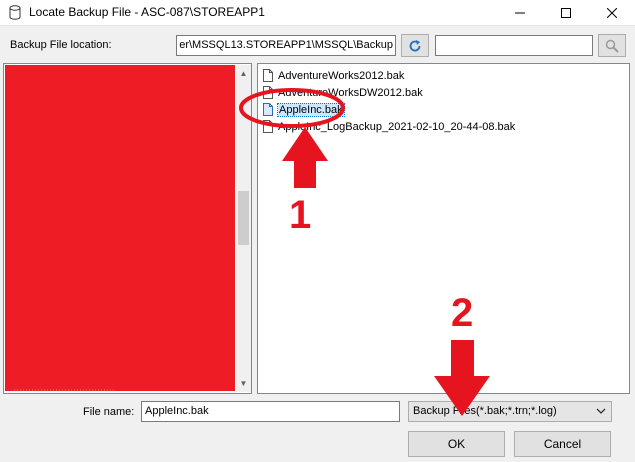 The height and width of the screenshot is (462, 635). Describe the element at coordinates (601, 411) in the screenshot. I see `chevron-down-icon` at that location.